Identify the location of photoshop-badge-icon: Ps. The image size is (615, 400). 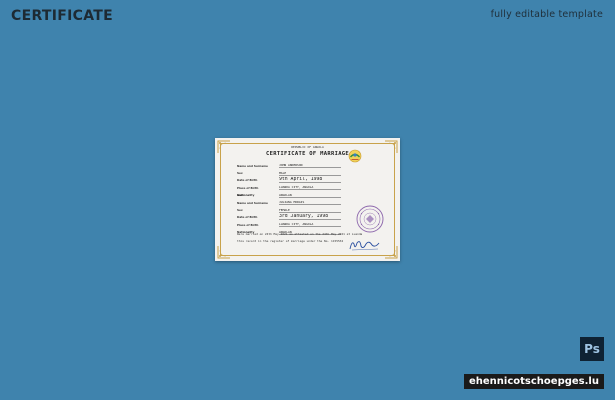
(592, 349).